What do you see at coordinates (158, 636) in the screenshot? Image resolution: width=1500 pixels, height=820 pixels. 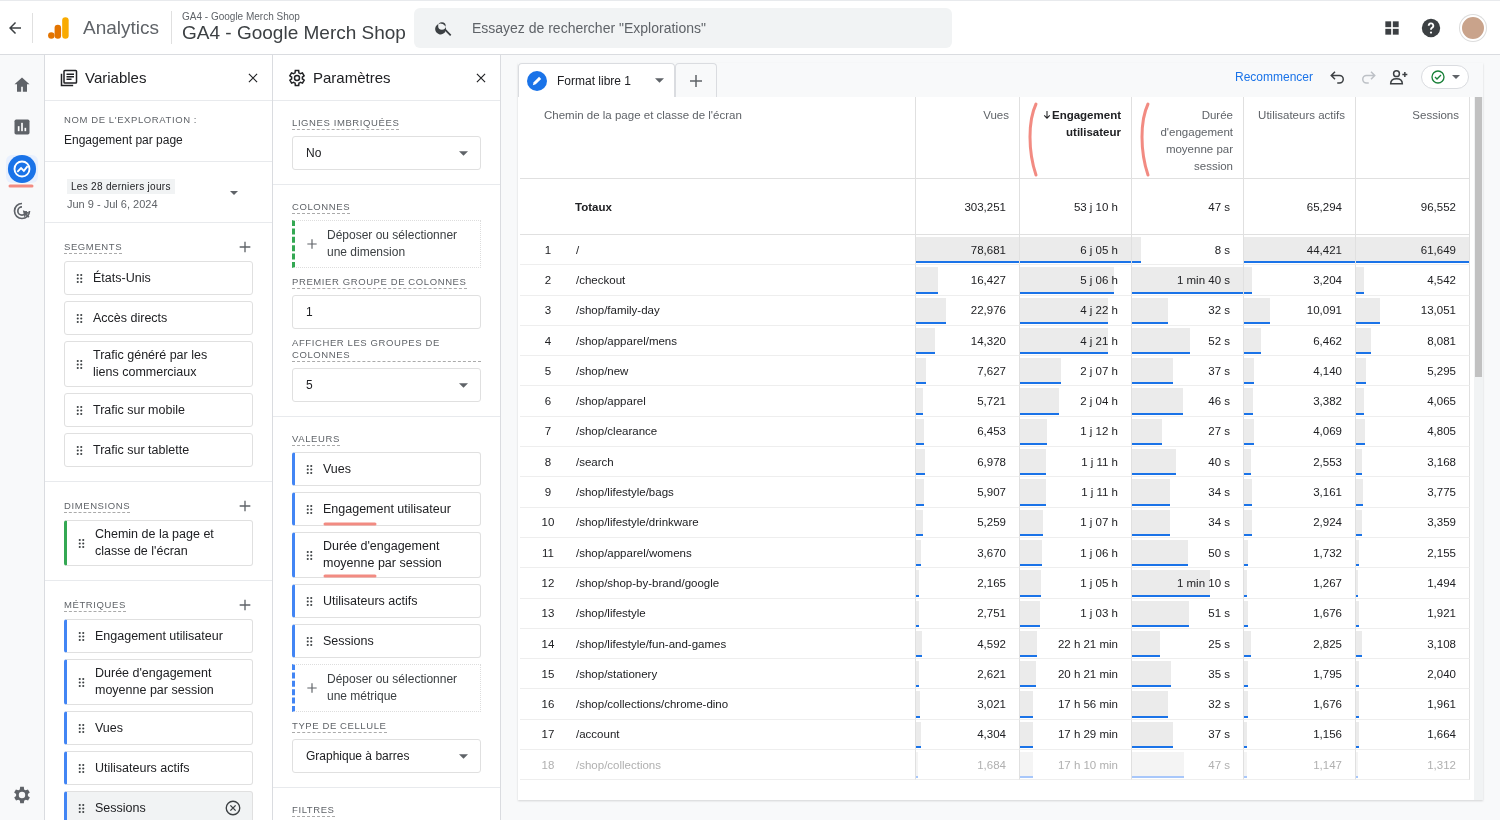 I see `variable-chip: Engagement utilisateur` at bounding box center [158, 636].